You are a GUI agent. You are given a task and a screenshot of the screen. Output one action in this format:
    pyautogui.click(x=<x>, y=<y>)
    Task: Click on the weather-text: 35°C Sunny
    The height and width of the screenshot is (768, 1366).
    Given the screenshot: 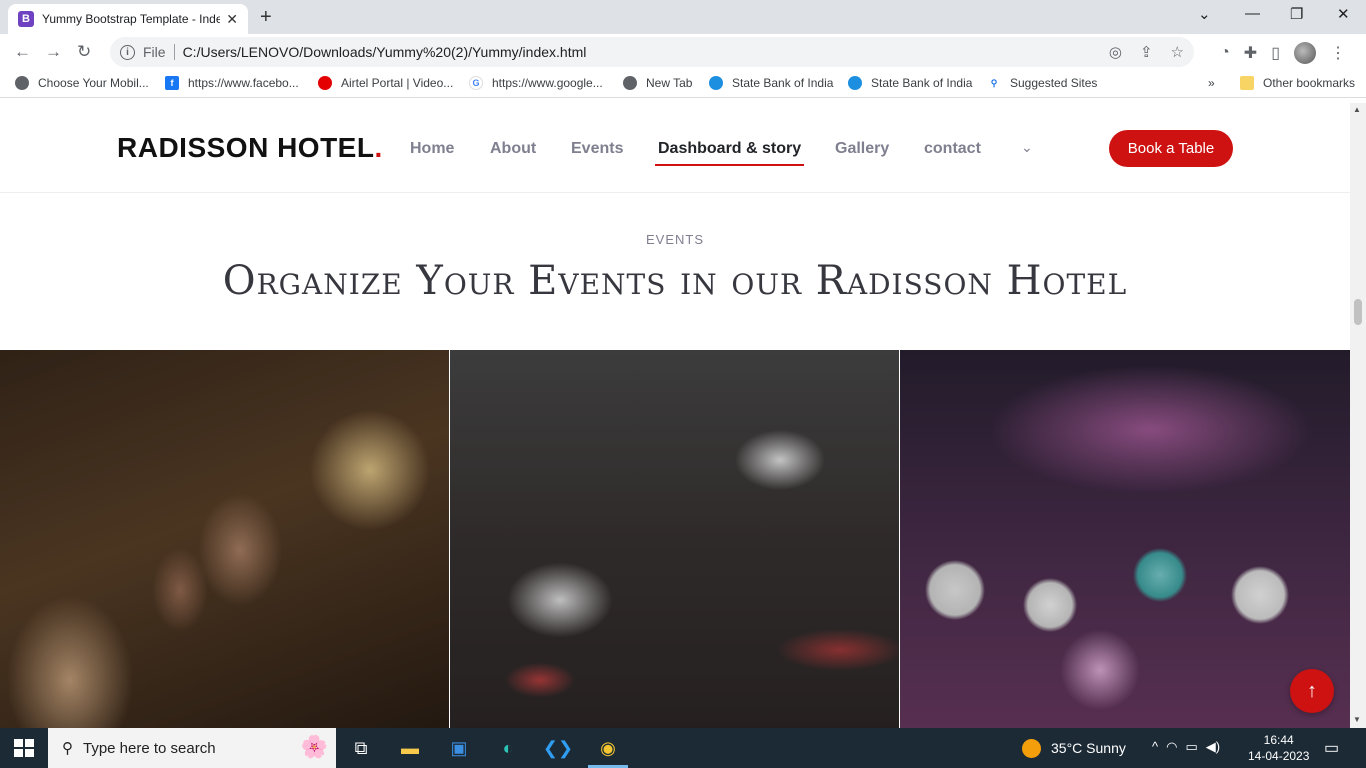 What is the action you would take?
    pyautogui.click(x=1088, y=748)
    